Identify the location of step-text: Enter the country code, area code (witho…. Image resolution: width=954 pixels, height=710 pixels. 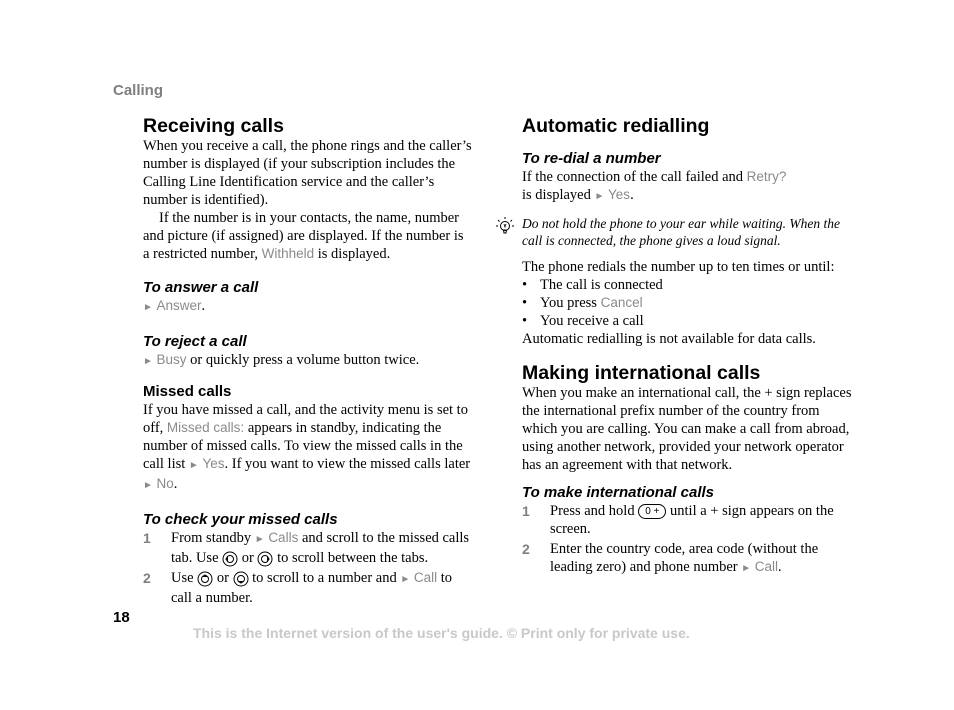
(702, 559).